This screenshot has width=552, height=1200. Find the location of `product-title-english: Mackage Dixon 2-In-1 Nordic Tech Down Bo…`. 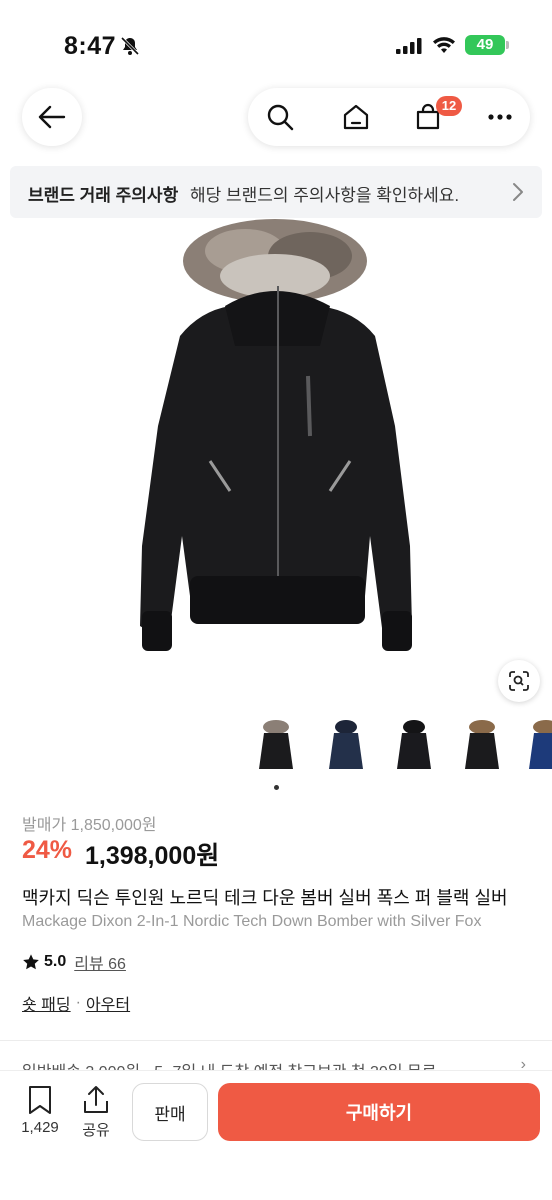

product-title-english: Mackage Dixon 2-In-1 Nordic Tech Down Bo… is located at coordinates (252, 921).